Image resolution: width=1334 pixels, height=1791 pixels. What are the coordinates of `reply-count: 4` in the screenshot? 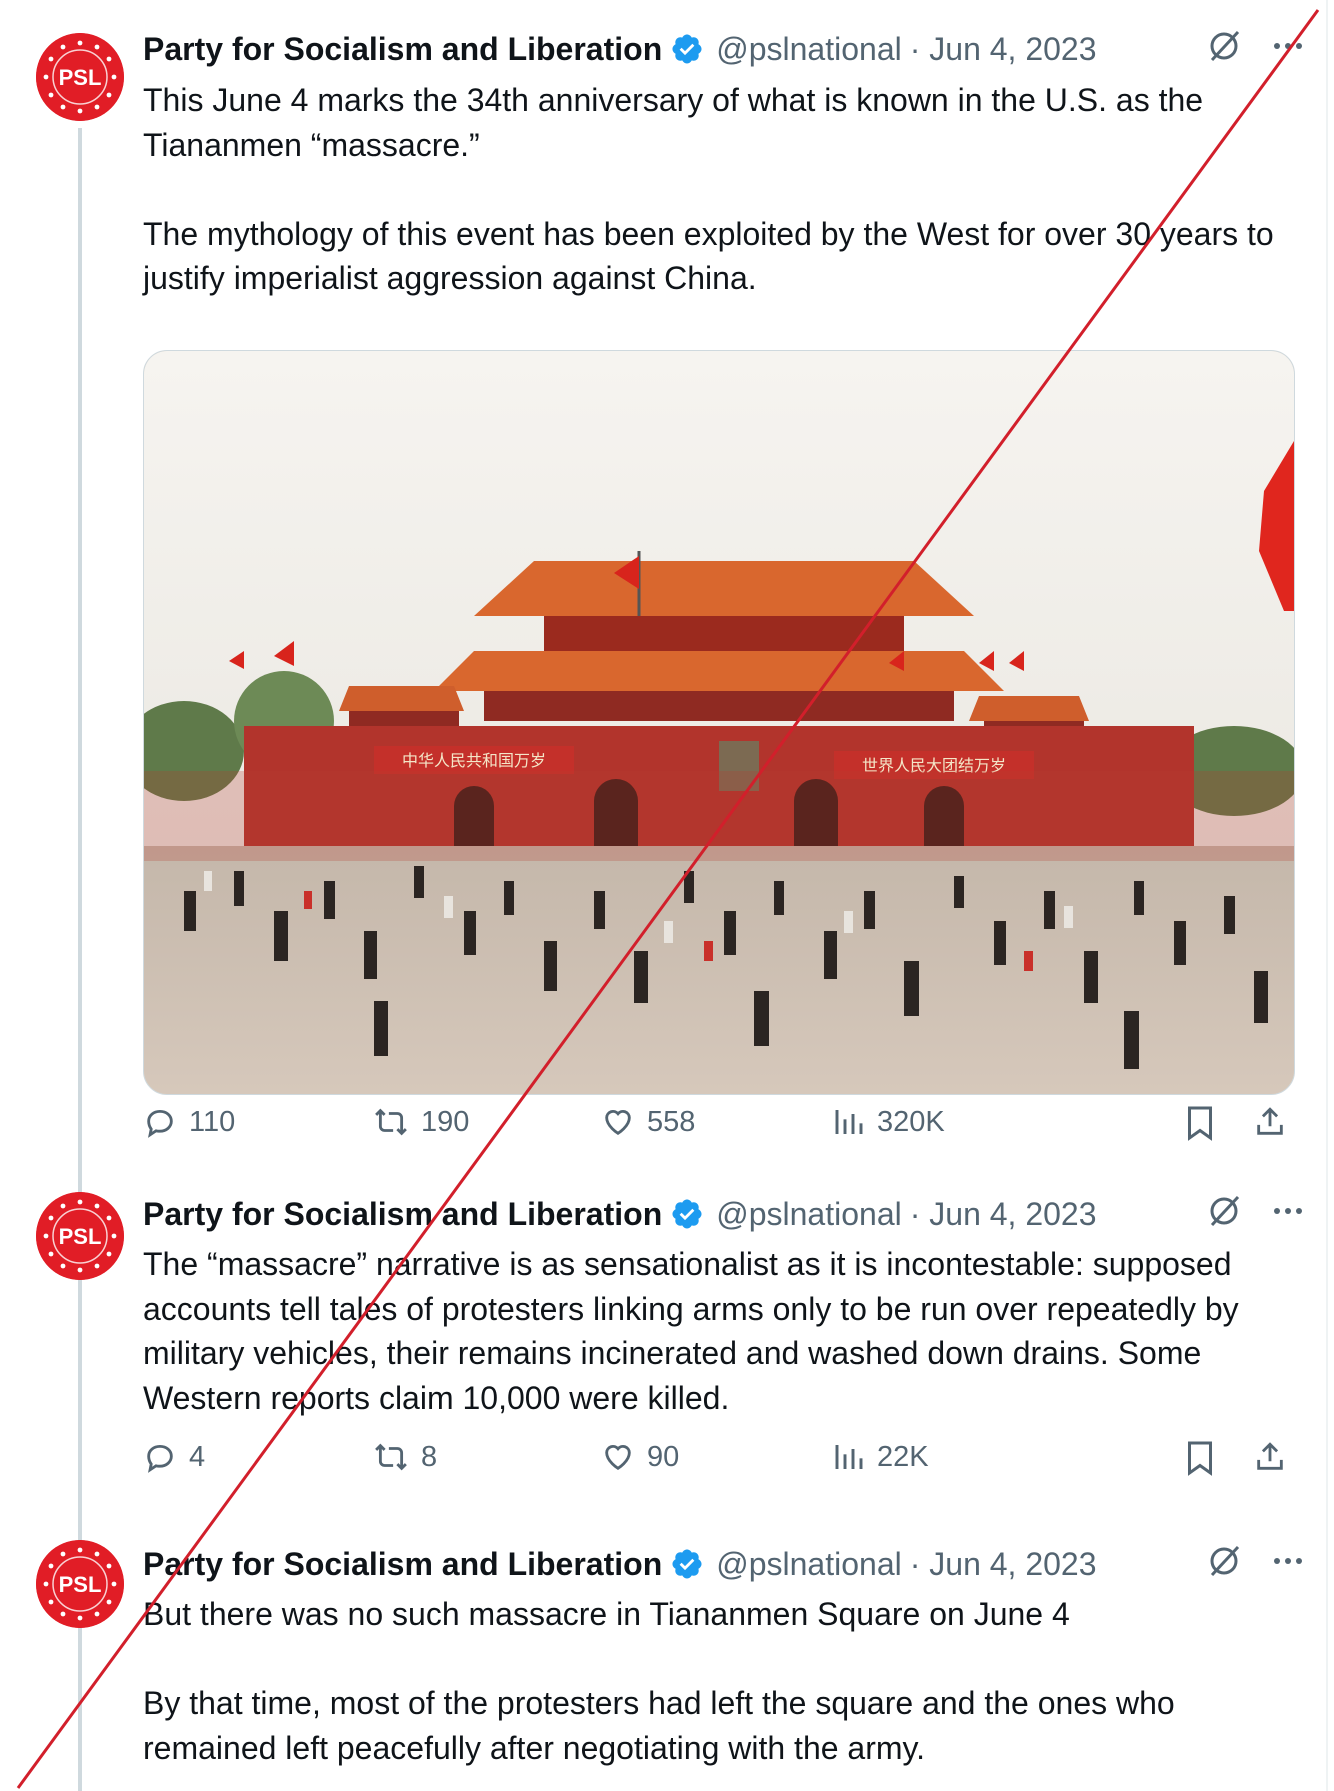 It's located at (197, 1456).